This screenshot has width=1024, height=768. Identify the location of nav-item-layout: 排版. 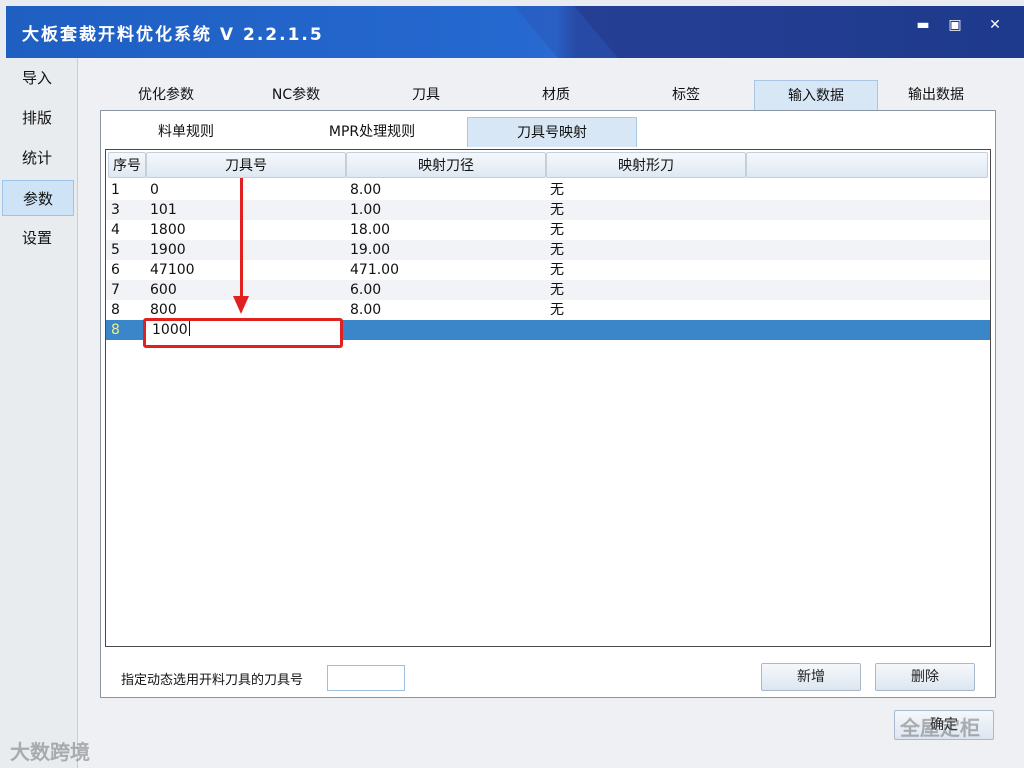
(38, 118).